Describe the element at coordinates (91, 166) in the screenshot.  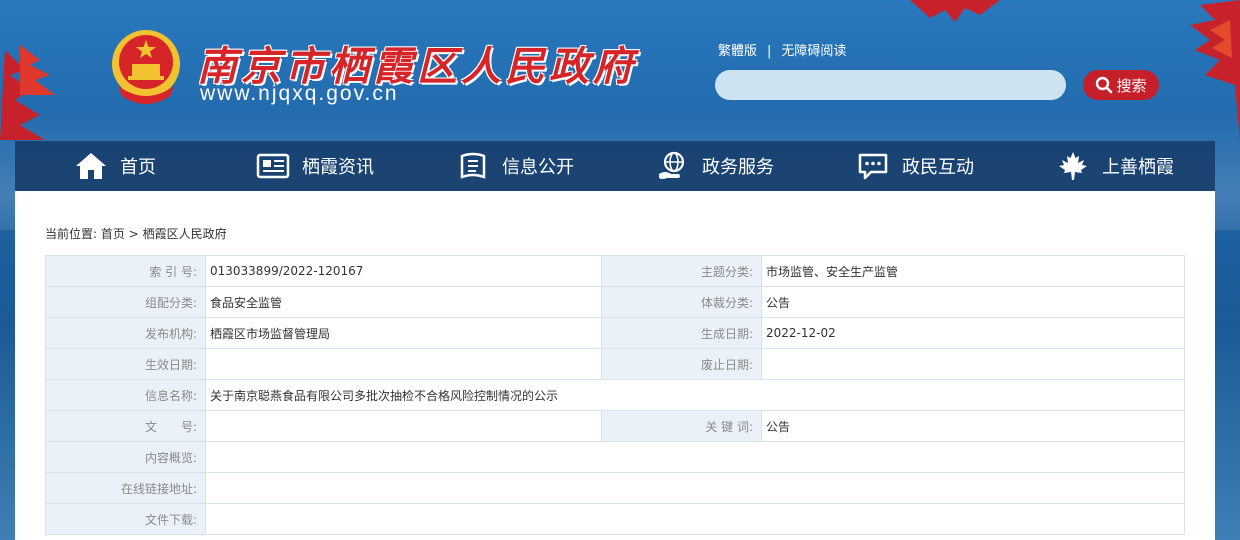
I see `home-icon` at that location.